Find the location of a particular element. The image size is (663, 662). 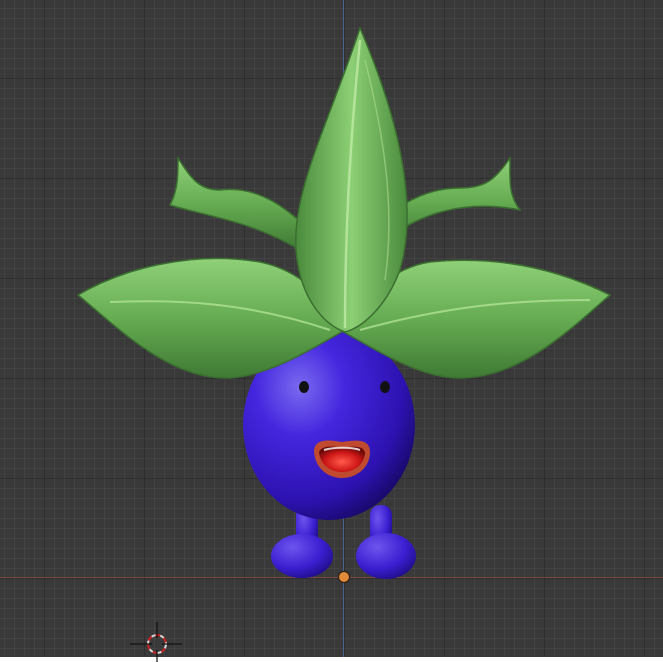

left-foot is located at coordinates (302, 556).